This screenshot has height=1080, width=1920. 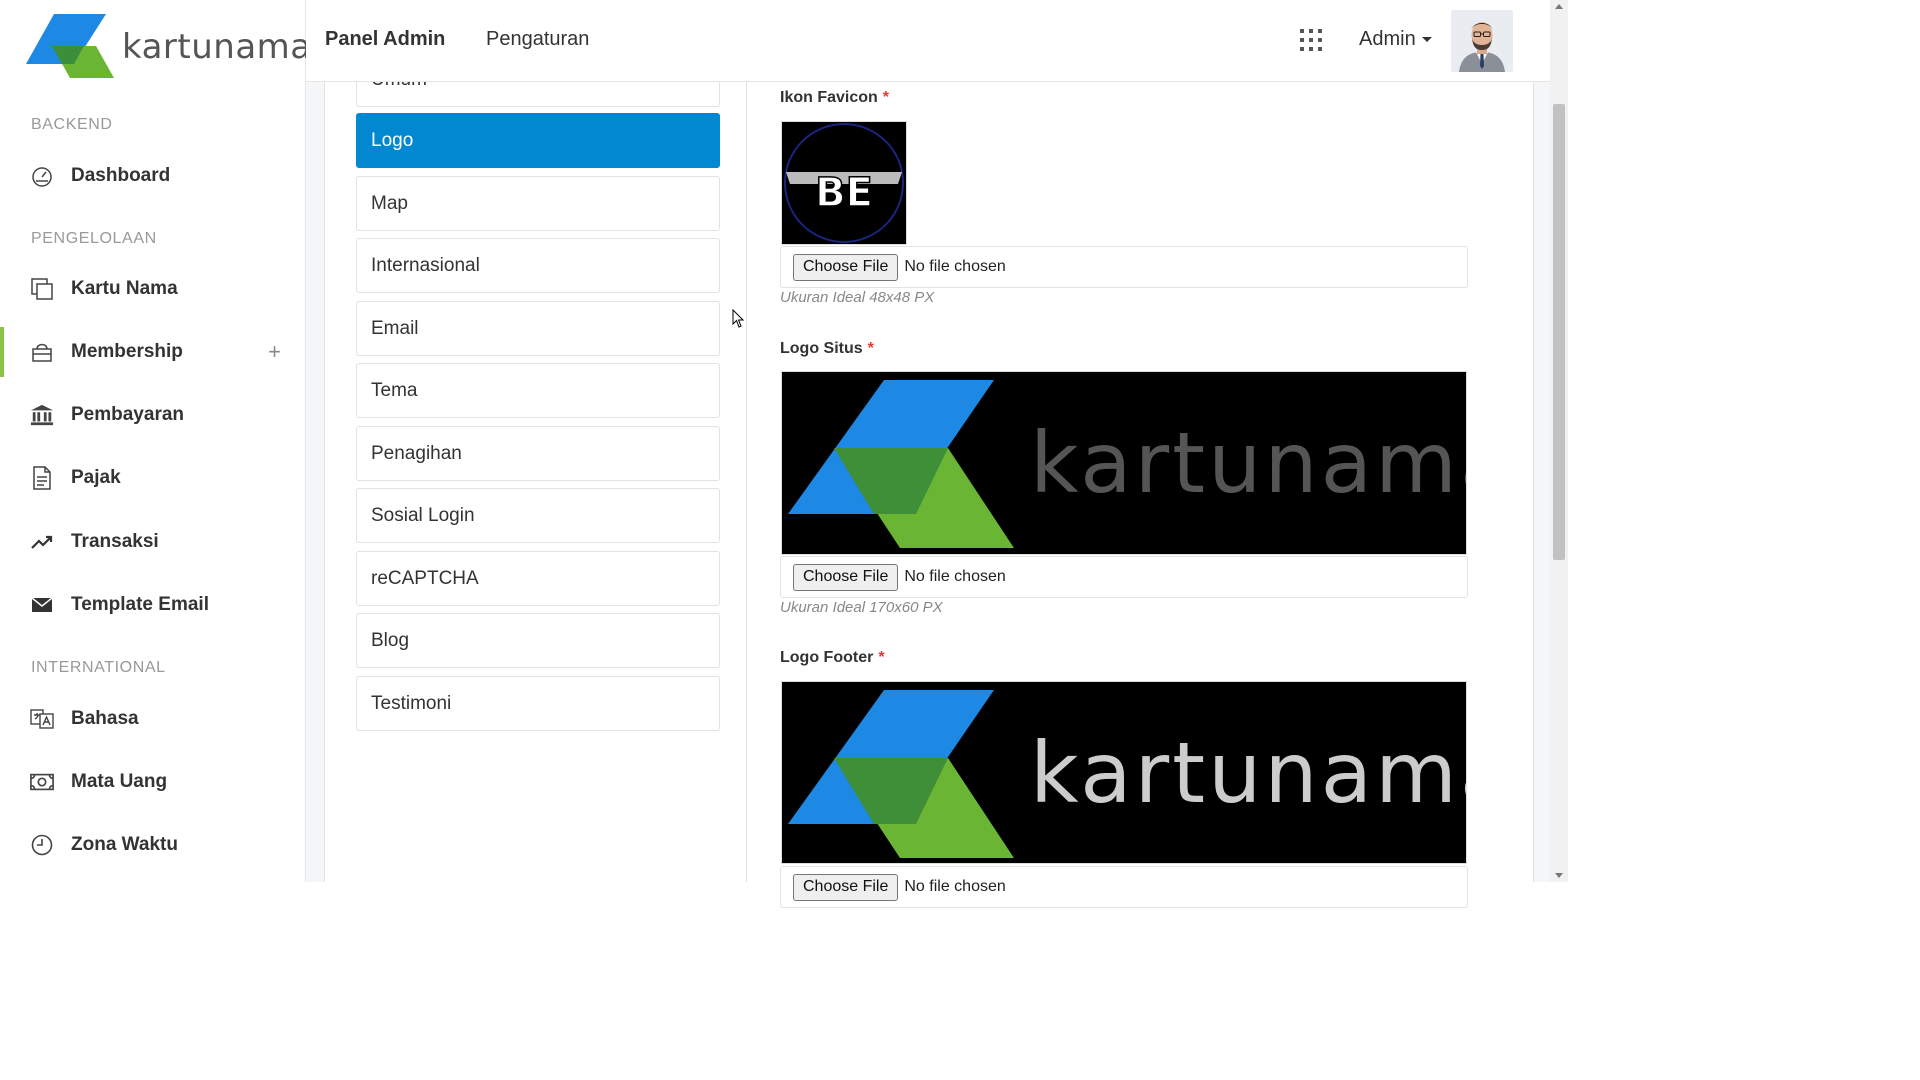 I want to click on settings-item-recaptcha: reCAPTCHA, so click(x=538, y=578).